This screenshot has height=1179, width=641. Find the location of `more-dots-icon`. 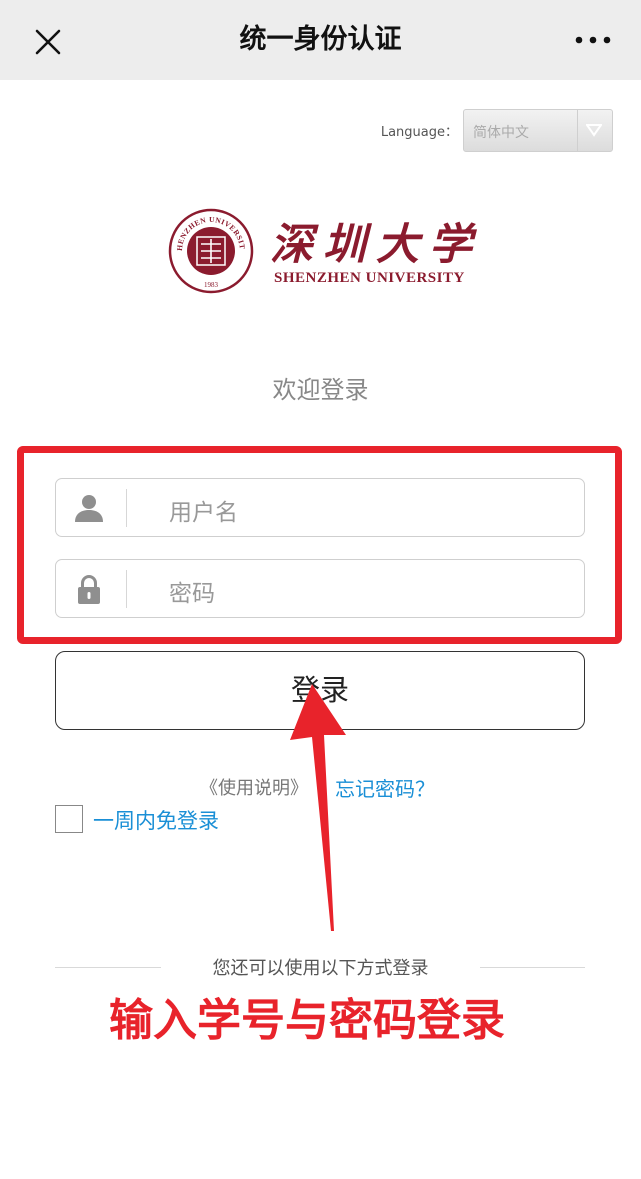

more-dots-icon is located at coordinates (593, 40).